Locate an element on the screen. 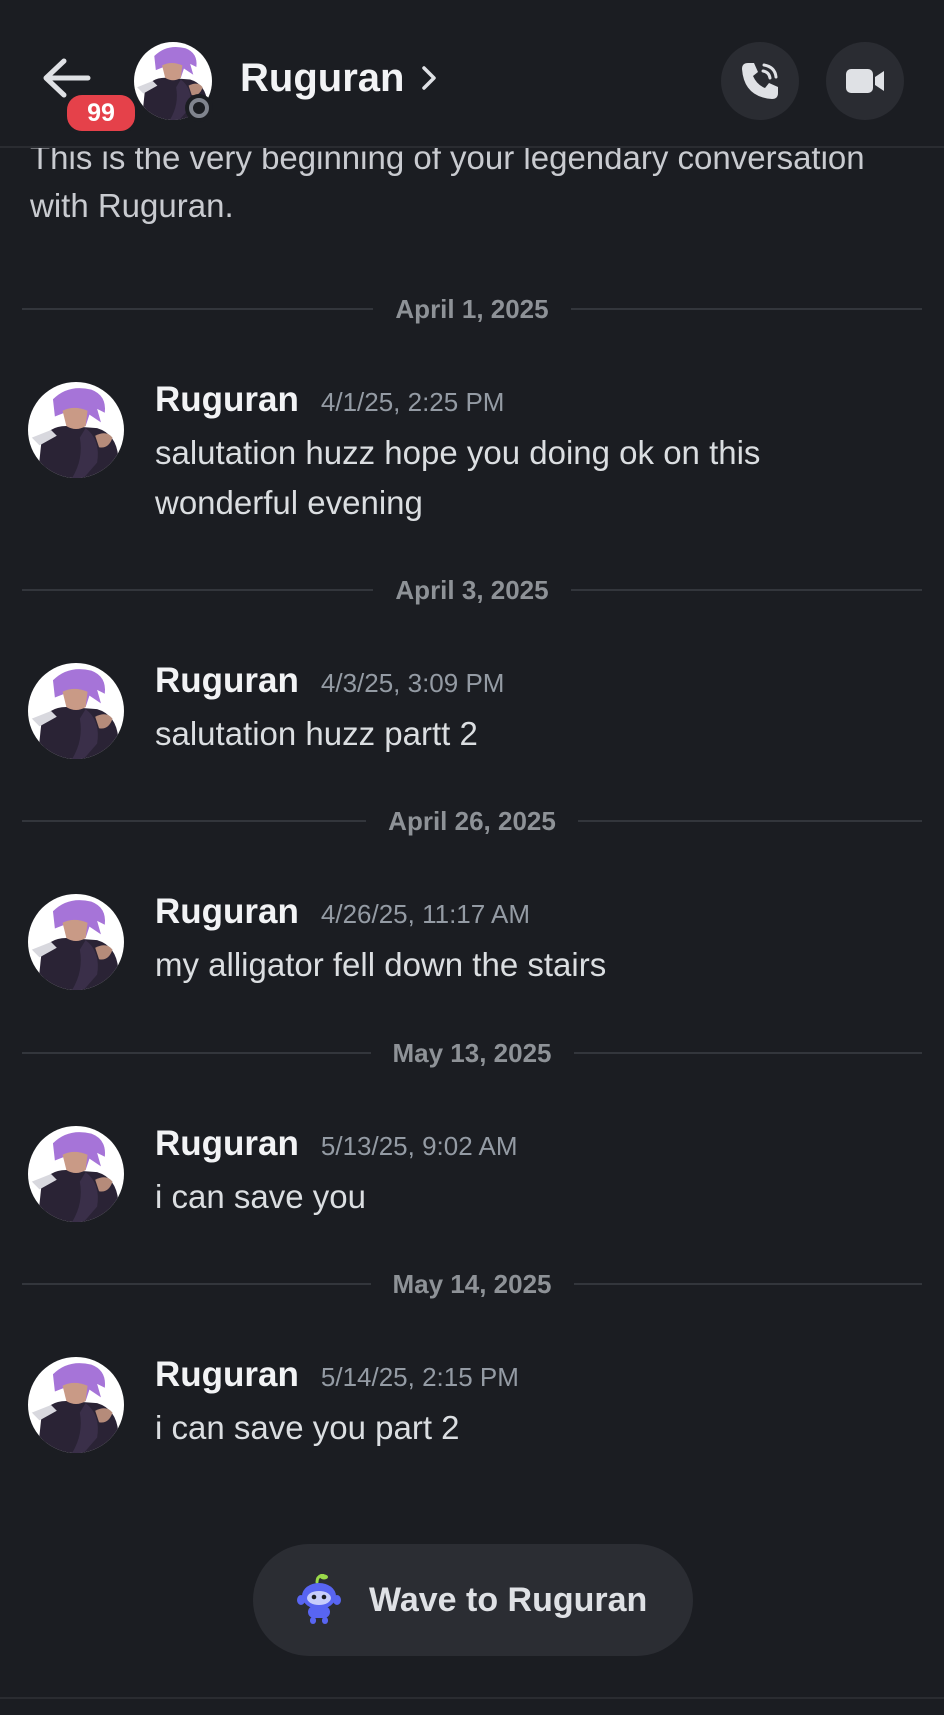  date-divider: April 1, 2025 is located at coordinates (472, 309).